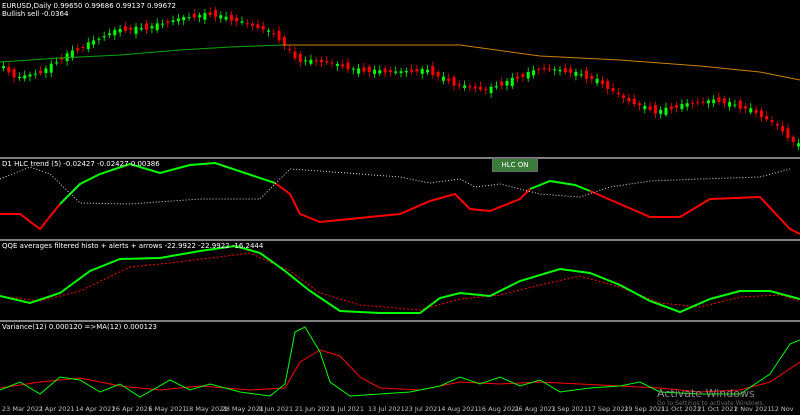 The image size is (800, 415). Describe the element at coordinates (395, 185) in the screenshot. I see `hlc-trend-dotted-line` at that location.